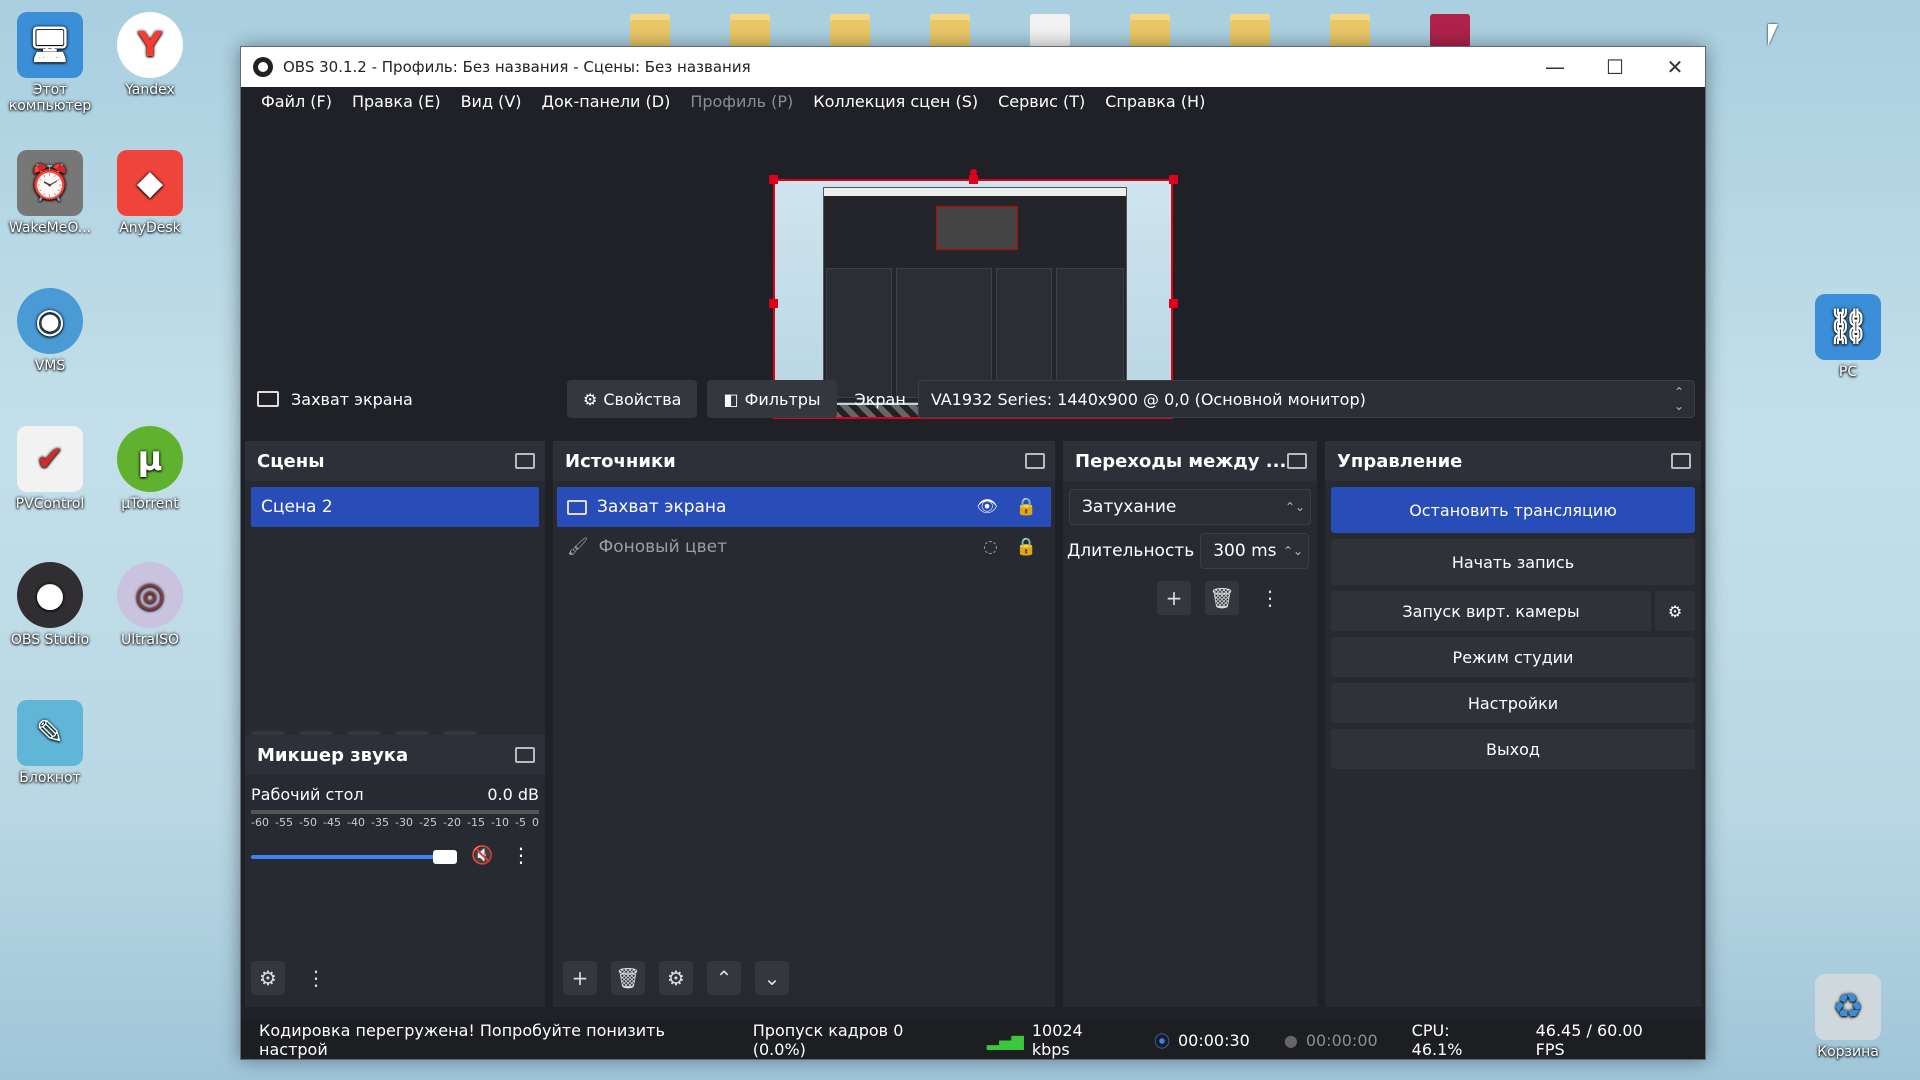 This screenshot has width=1920, height=1080. What do you see at coordinates (1513, 510) in the screenshot?
I see `stop-streaming-button: Остановить трансляцию` at bounding box center [1513, 510].